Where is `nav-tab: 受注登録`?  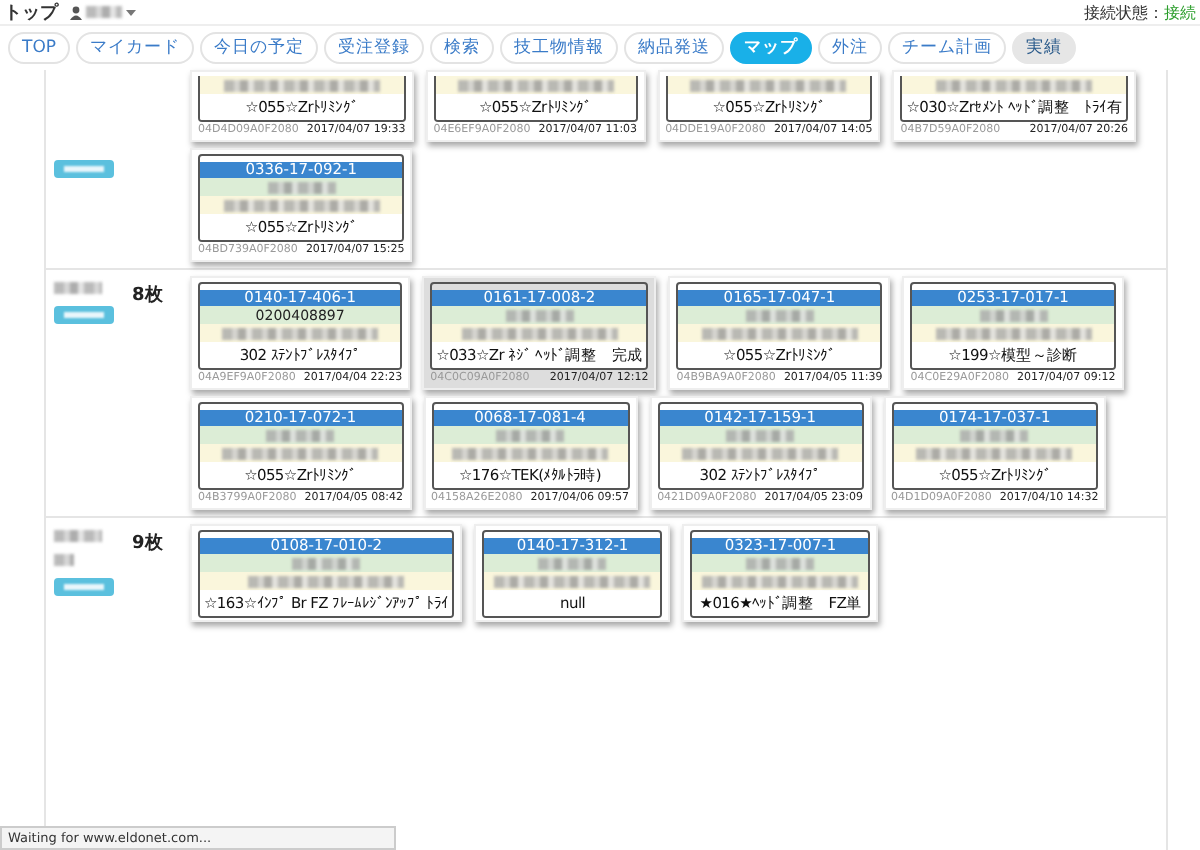 nav-tab: 受注登録 is located at coordinates (374, 48).